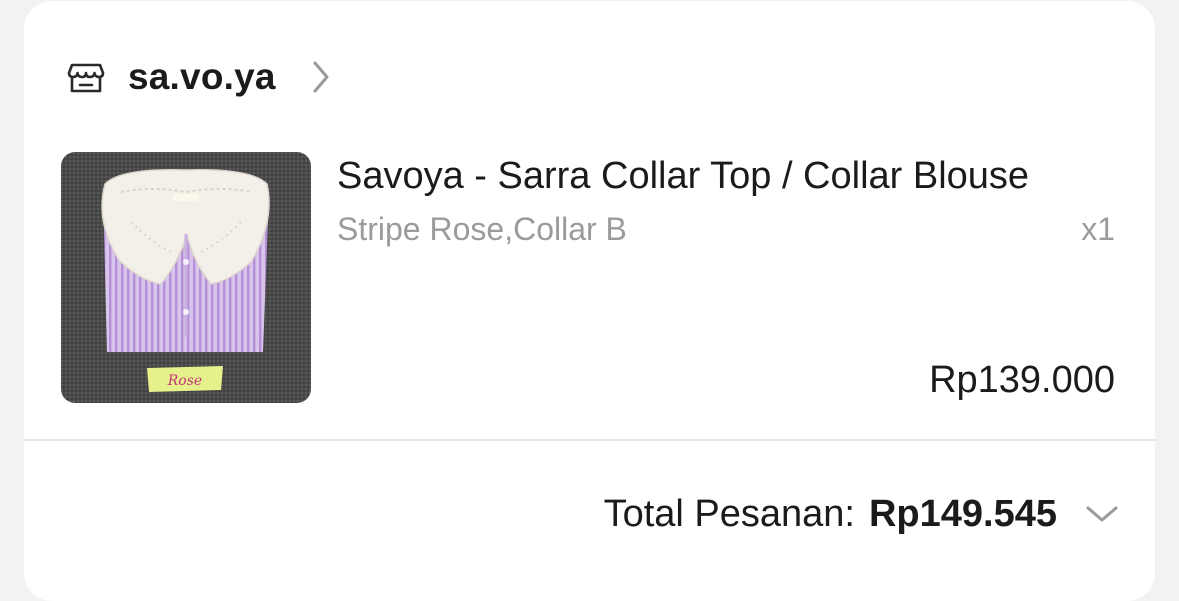 Image resolution: width=1179 pixels, height=601 pixels. Describe the element at coordinates (962, 513) in the screenshot. I see `order-total-value: Rp149.545` at that location.